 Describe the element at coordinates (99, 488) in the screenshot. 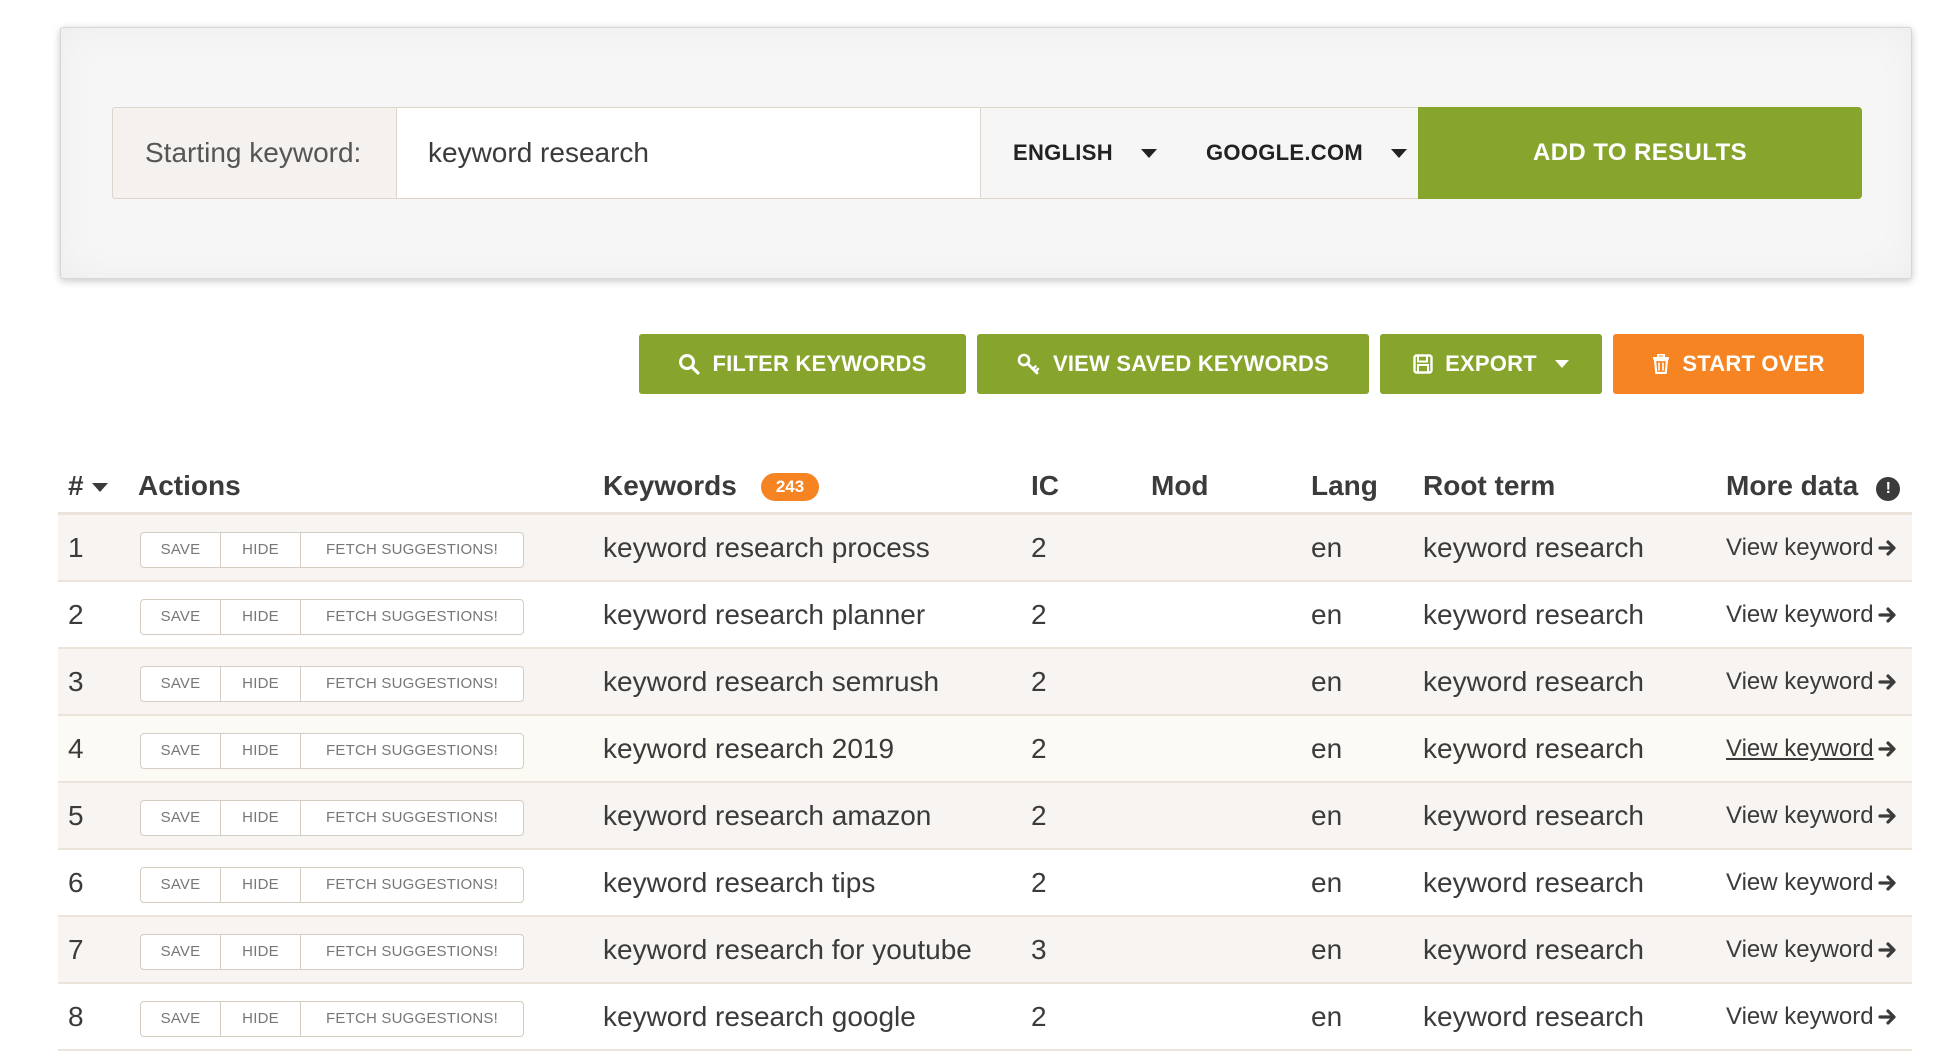

I see `sort-desc-icon` at that location.